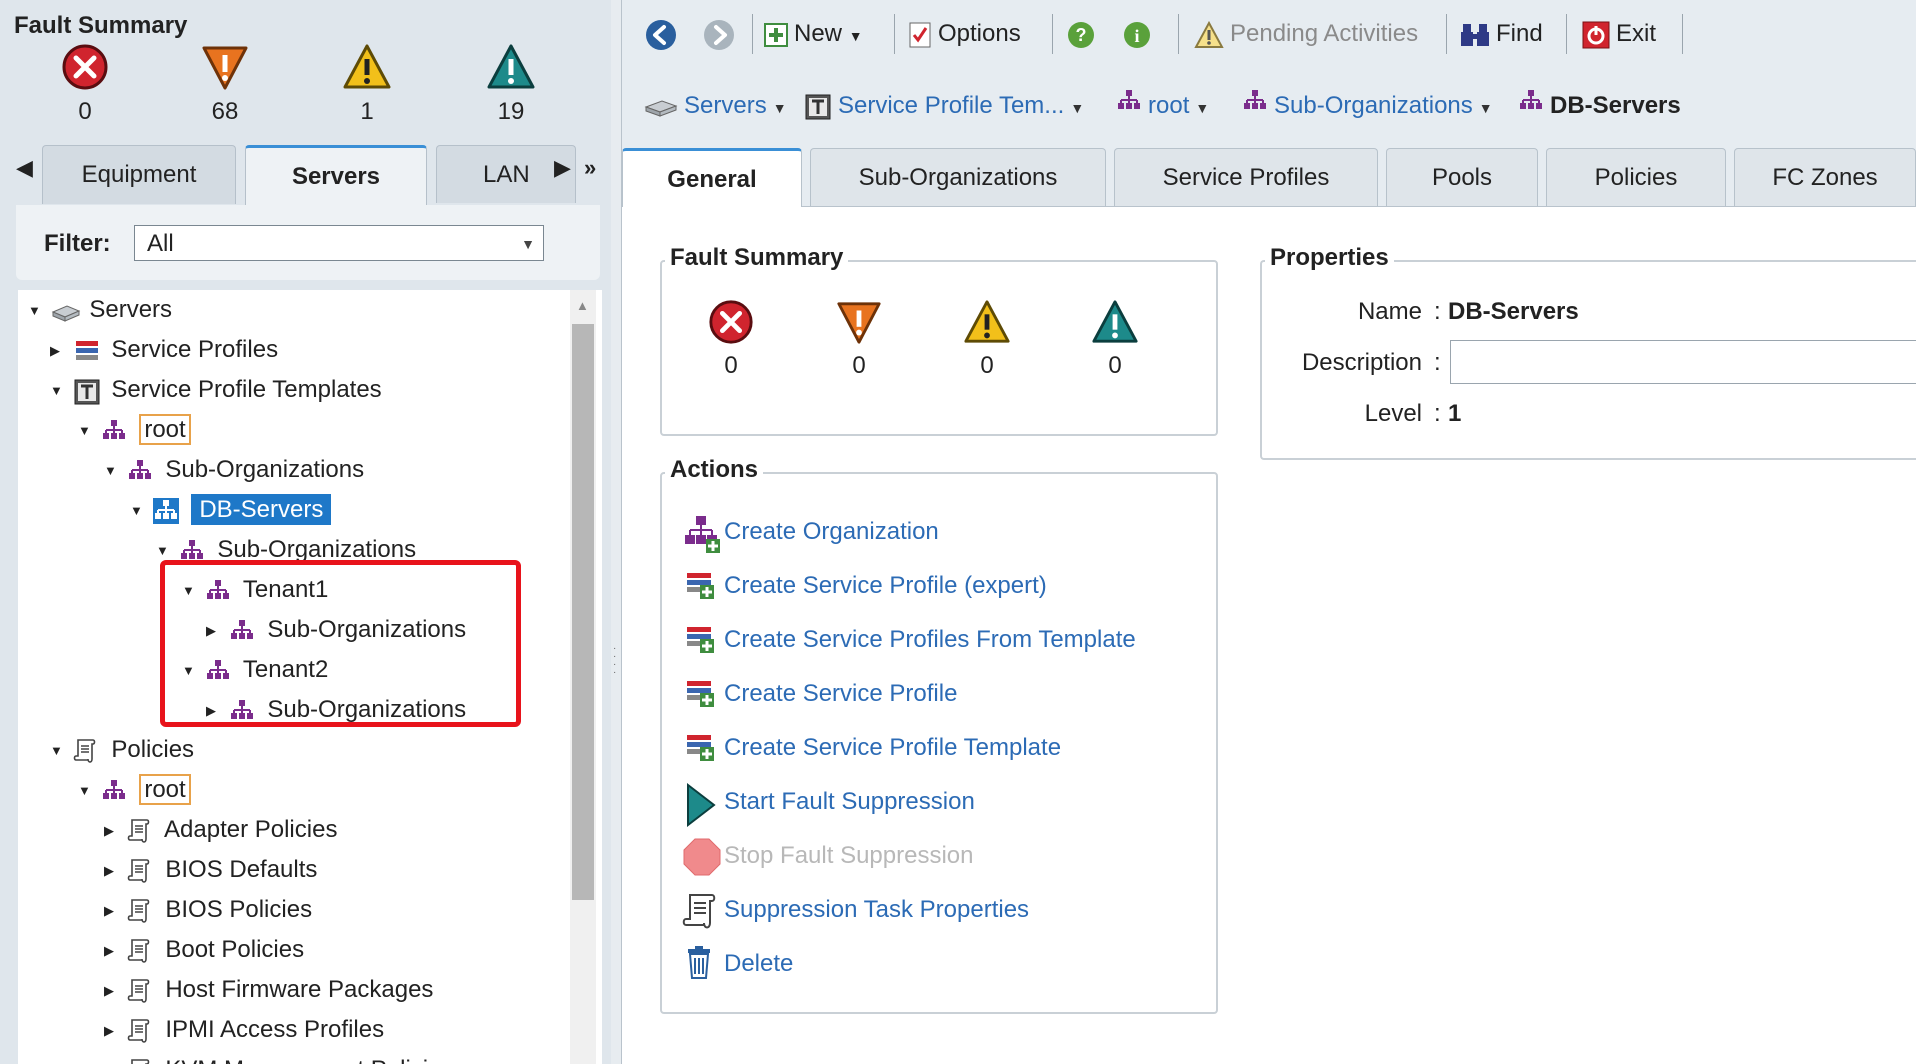 The width and height of the screenshot is (1916, 1064). What do you see at coordinates (737, 964) in the screenshot?
I see `delete-link: Delete` at bounding box center [737, 964].